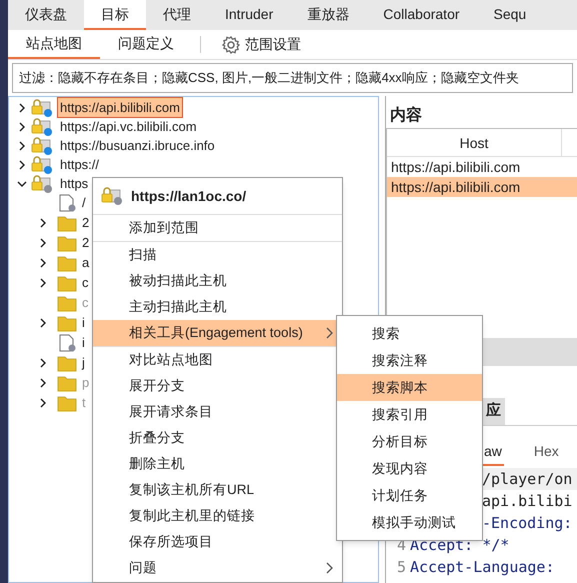 Image resolution: width=577 pixels, height=583 pixels. What do you see at coordinates (188, 196) in the screenshot?
I see `menu-title: https://lan1oc.co/` at bounding box center [188, 196].